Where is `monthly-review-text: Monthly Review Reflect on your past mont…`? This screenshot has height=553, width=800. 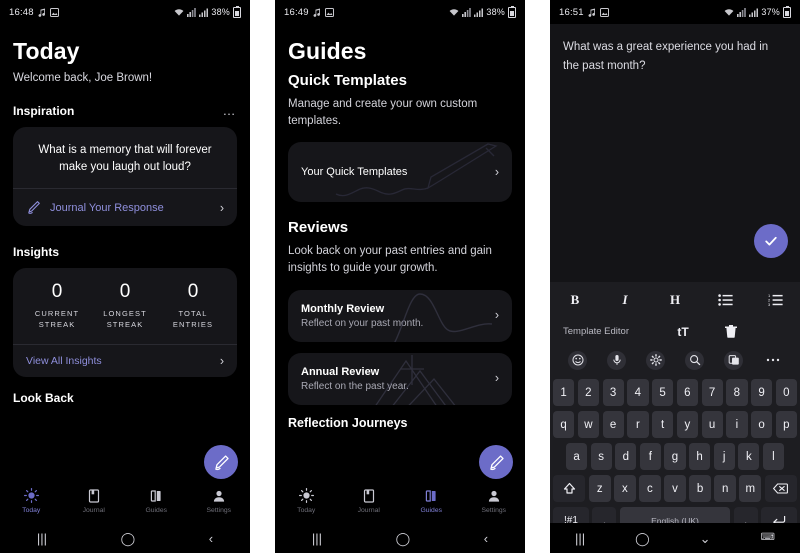
monthly-review-text: Monthly Review Reflect on your past mont… is located at coordinates (398, 316).